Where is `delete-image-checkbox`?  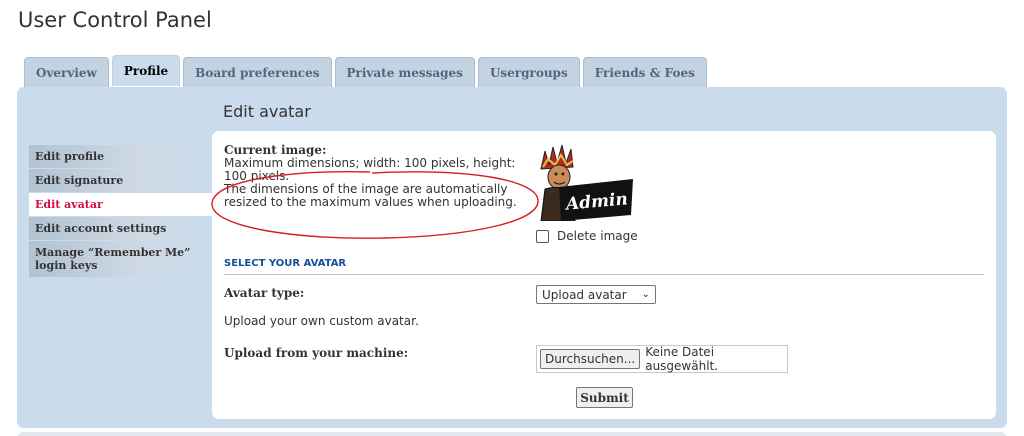
delete-image-checkbox is located at coordinates (542, 236).